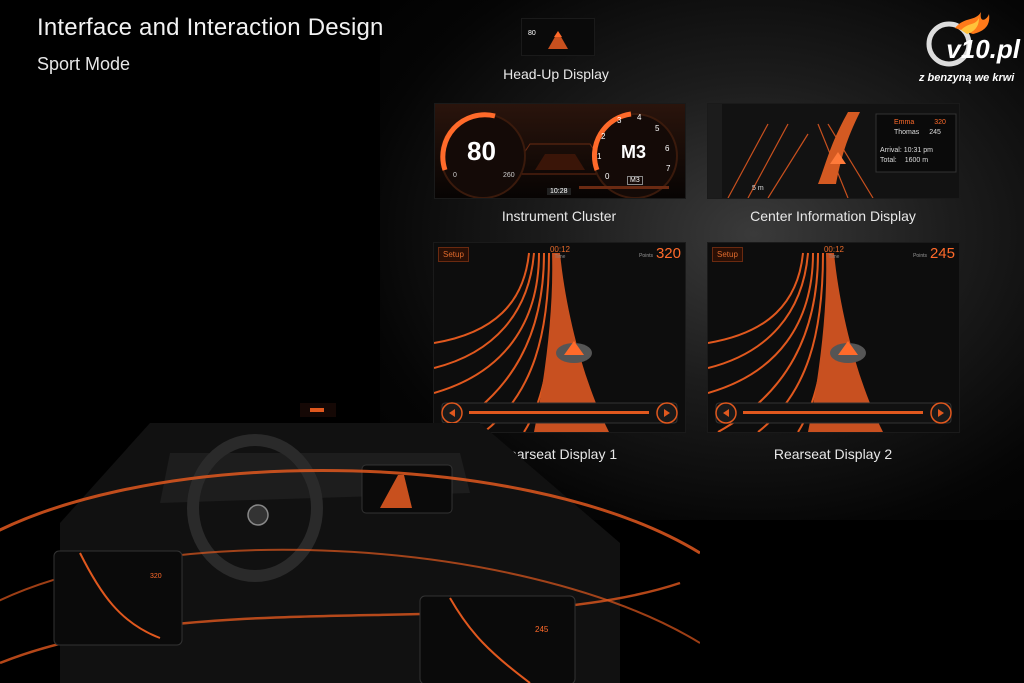 Image resolution: width=1024 pixels, height=683 pixels. I want to click on cid-arrival: Arrival: 10:31 pm, so click(906, 151).